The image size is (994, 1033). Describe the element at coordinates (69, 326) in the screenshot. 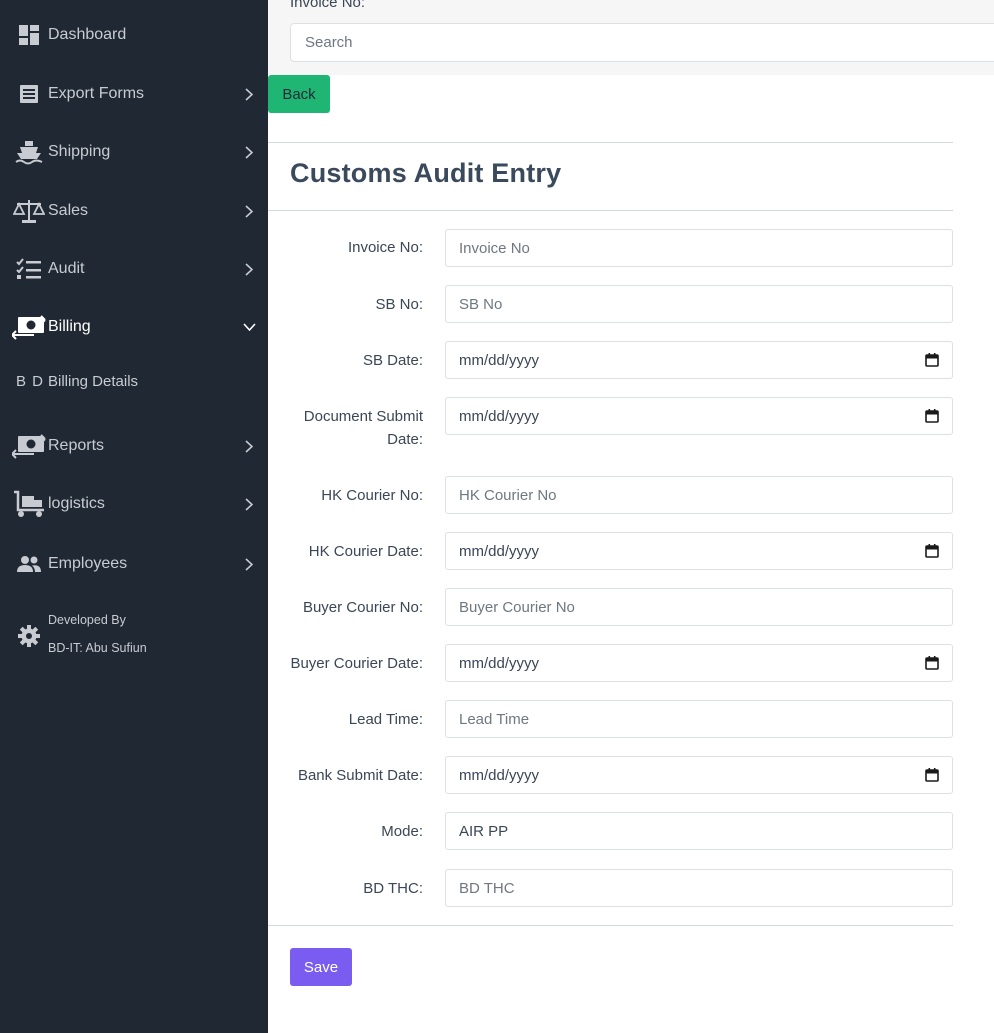

I see `sidebar-item-label: Billing` at that location.